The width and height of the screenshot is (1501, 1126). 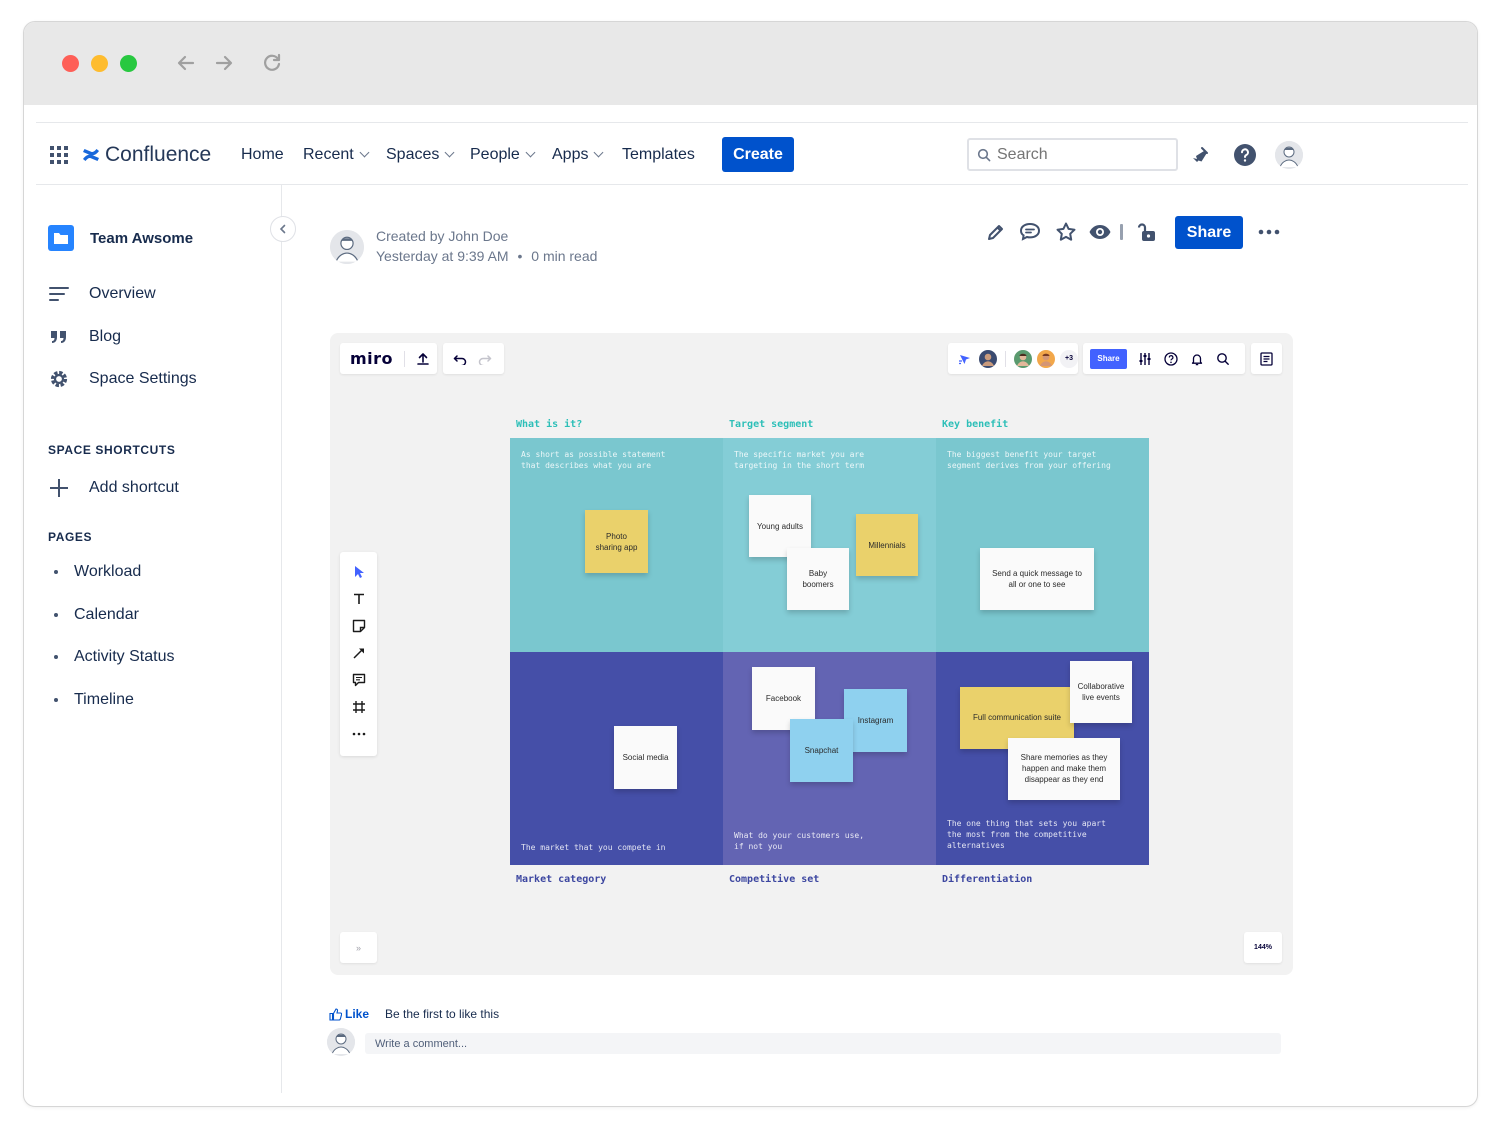 I want to click on row-title: Market category, so click(x=561, y=879).